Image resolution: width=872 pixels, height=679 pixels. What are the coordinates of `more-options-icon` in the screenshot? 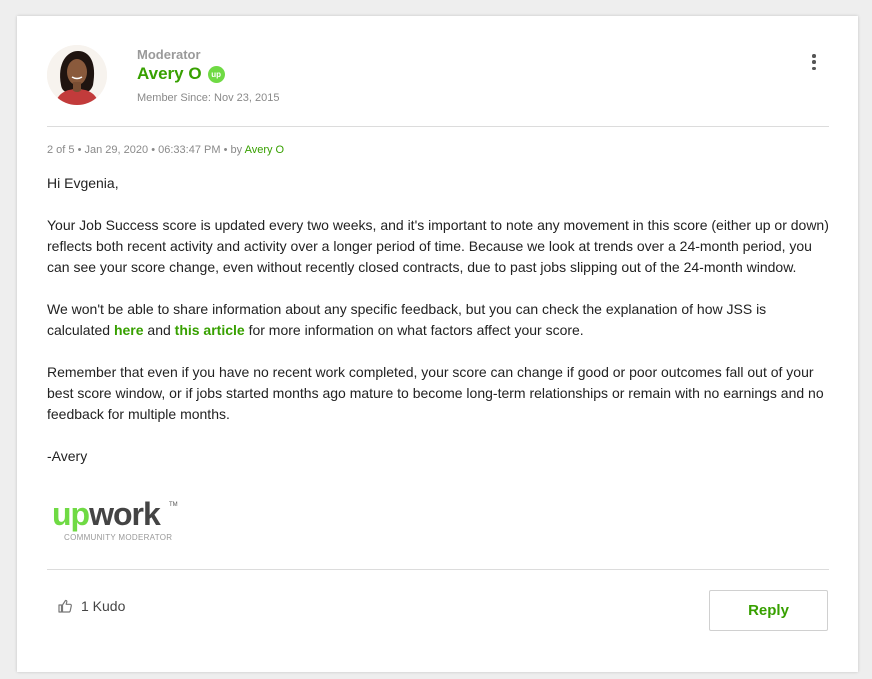 It's located at (814, 62).